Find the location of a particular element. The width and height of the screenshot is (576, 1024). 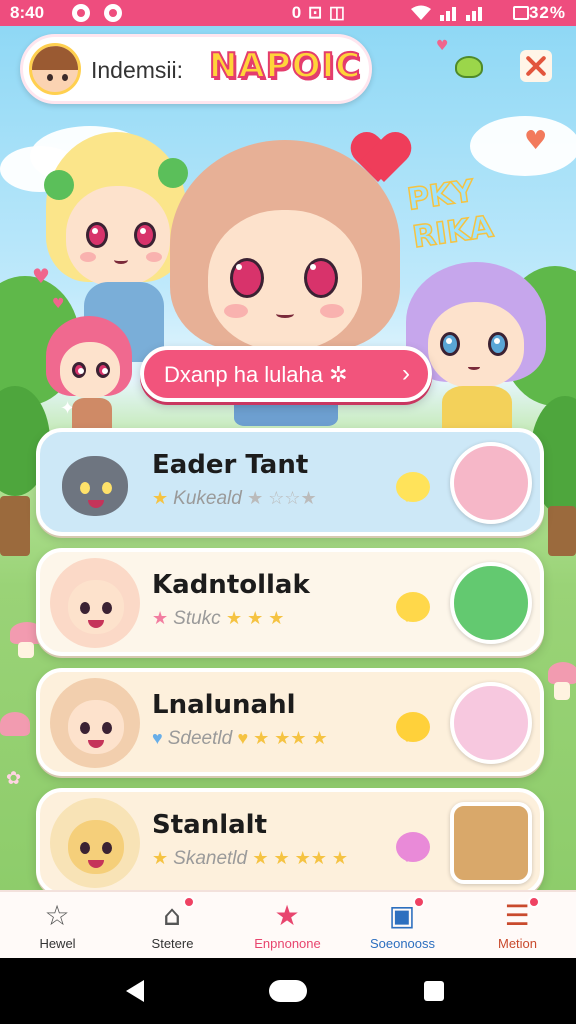

wifi-icon is located at coordinates (421, 12).